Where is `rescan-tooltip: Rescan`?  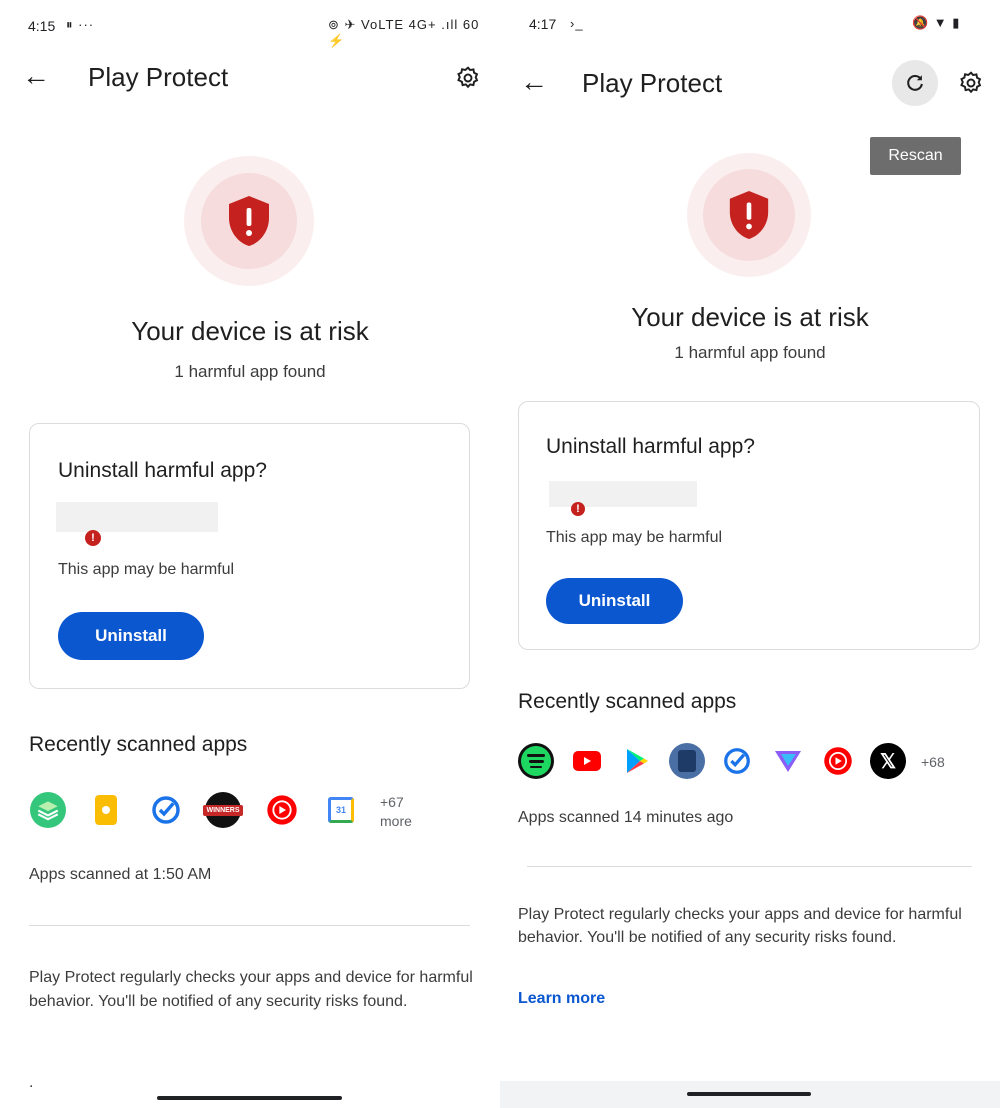 rescan-tooltip: Rescan is located at coordinates (915, 156).